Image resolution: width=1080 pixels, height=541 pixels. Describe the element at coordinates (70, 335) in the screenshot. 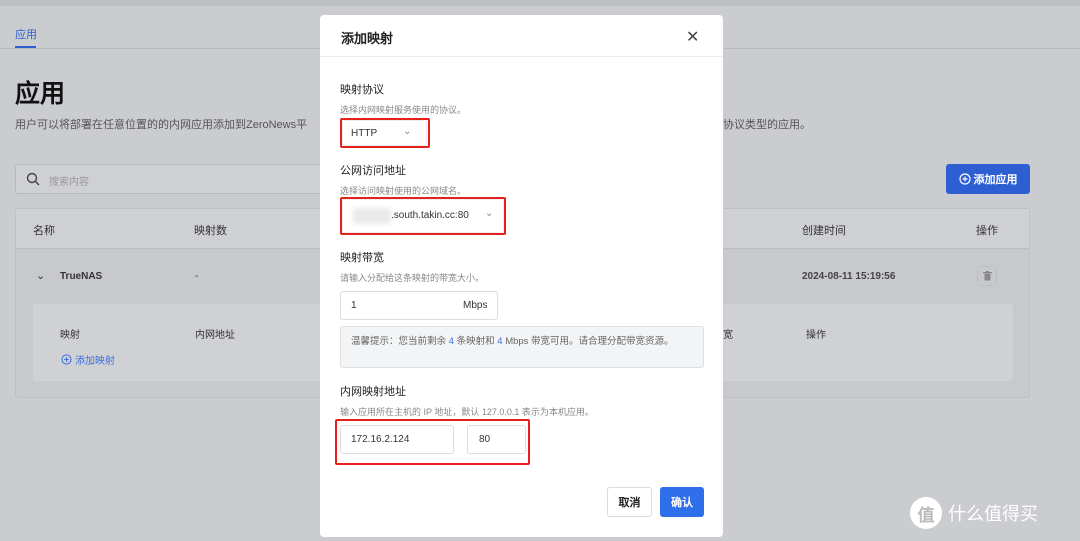

I see `sub-col-mapping: 映射` at that location.